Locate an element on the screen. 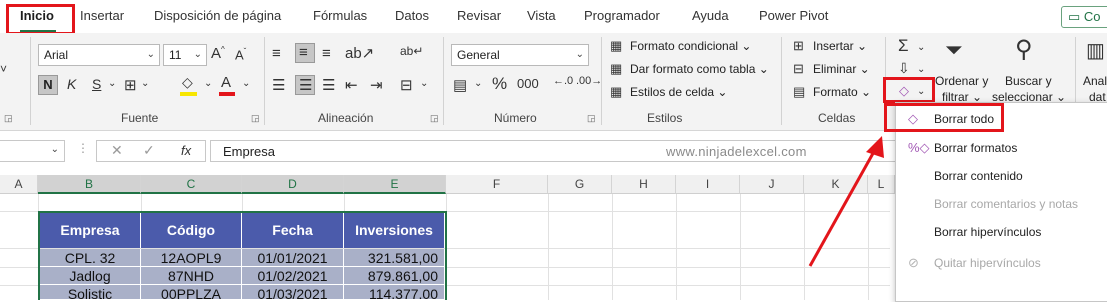 The height and width of the screenshot is (302, 1107). find-select-button: Buscar y is located at coordinates (1028, 81).